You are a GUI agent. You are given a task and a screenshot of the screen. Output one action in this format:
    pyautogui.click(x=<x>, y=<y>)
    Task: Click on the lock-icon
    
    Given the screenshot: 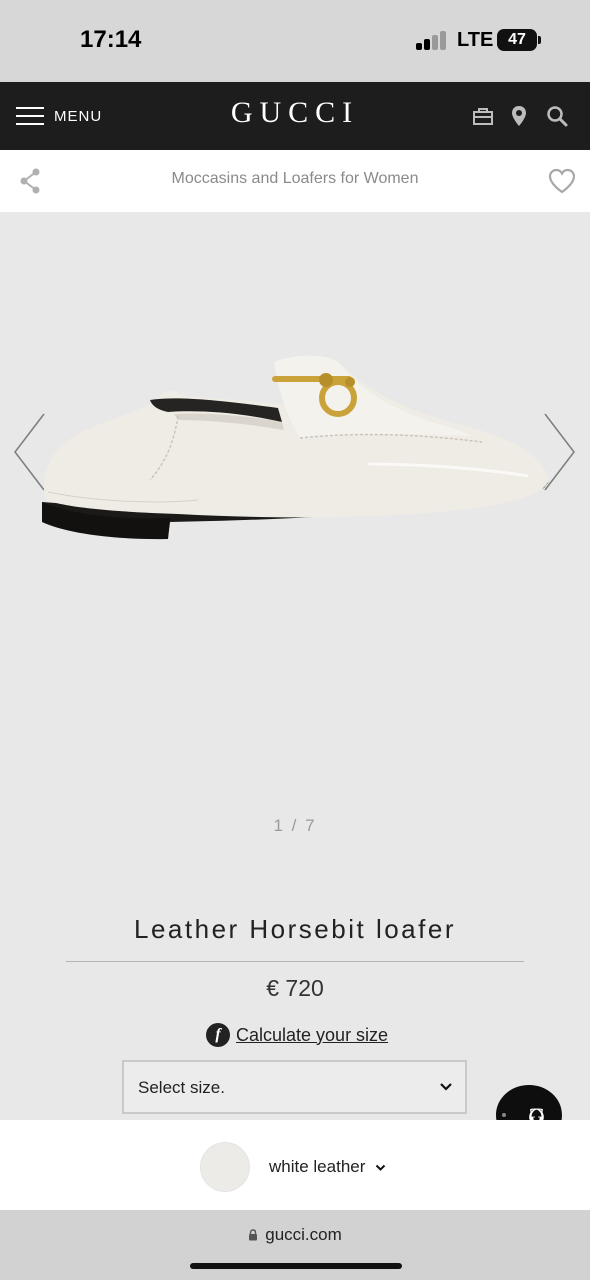 What is the action you would take?
    pyautogui.click(x=253, y=1235)
    